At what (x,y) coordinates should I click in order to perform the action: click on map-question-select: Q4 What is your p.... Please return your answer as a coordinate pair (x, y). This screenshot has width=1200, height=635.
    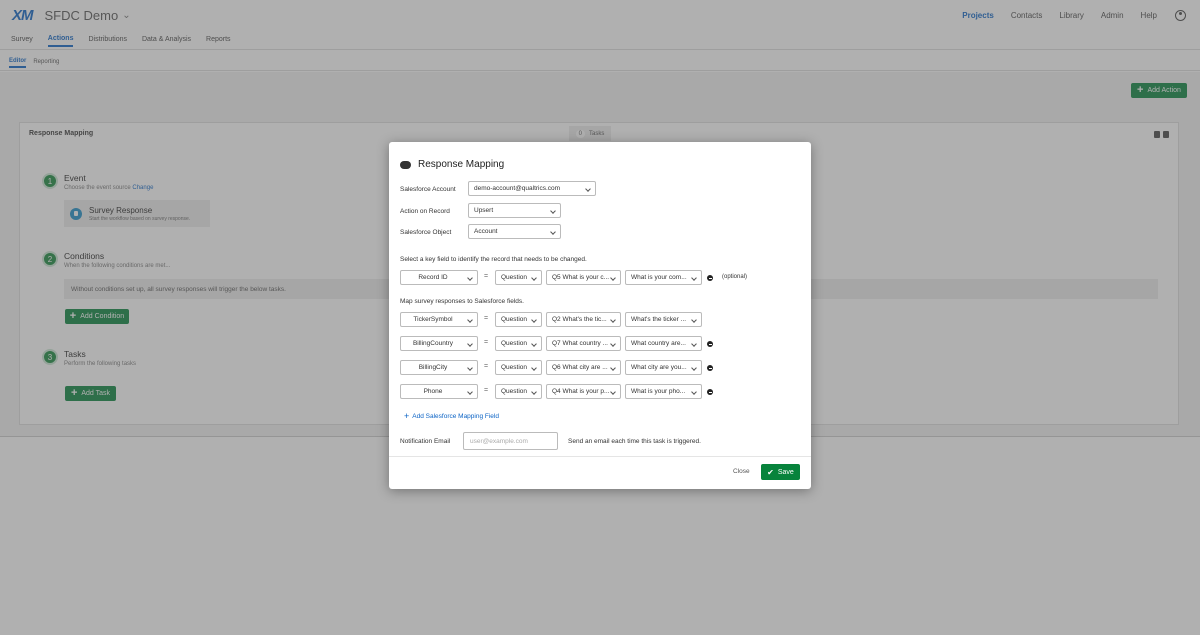
    Looking at the image, I should click on (583, 391).